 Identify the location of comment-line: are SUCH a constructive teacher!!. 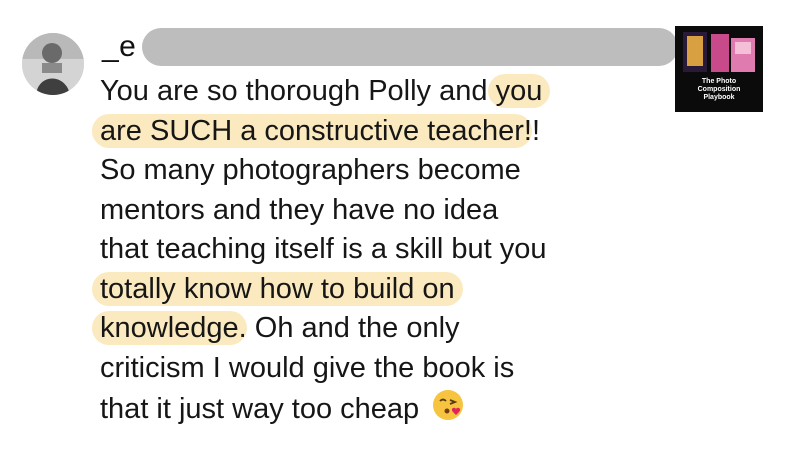
(348, 132).